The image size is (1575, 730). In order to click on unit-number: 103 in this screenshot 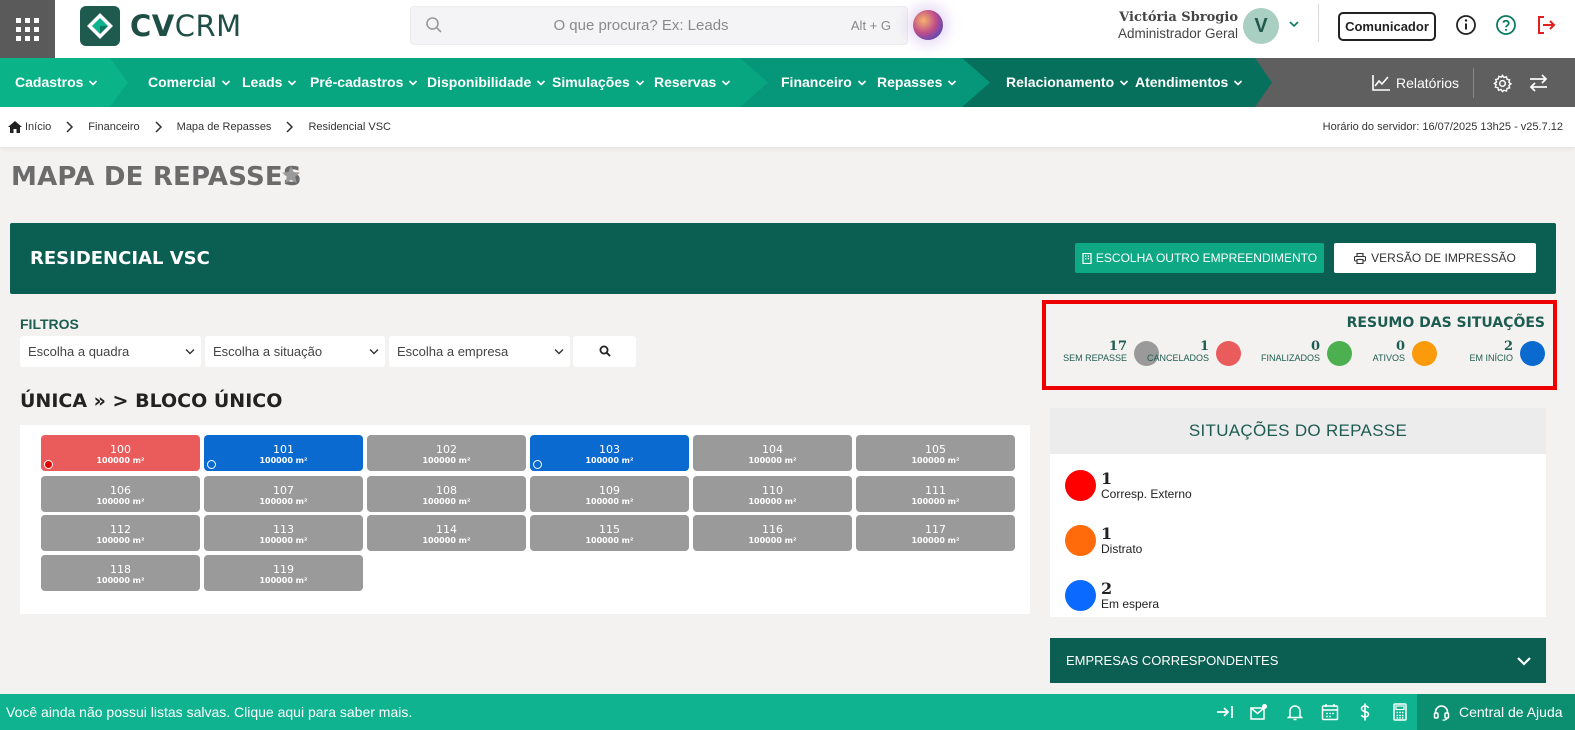, I will do `click(609, 449)`.